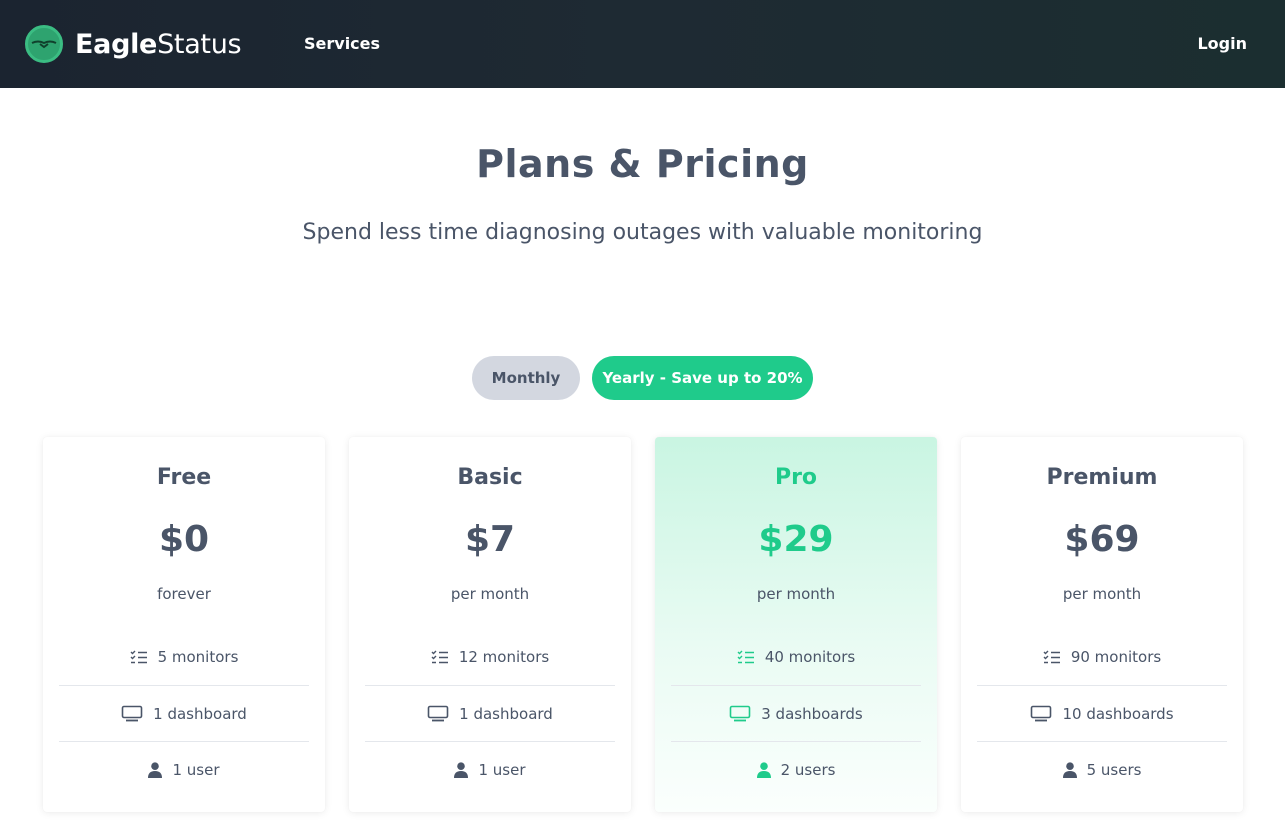  What do you see at coordinates (812, 713) in the screenshot?
I see `plan-dashboards-text: 3 dashboards` at bounding box center [812, 713].